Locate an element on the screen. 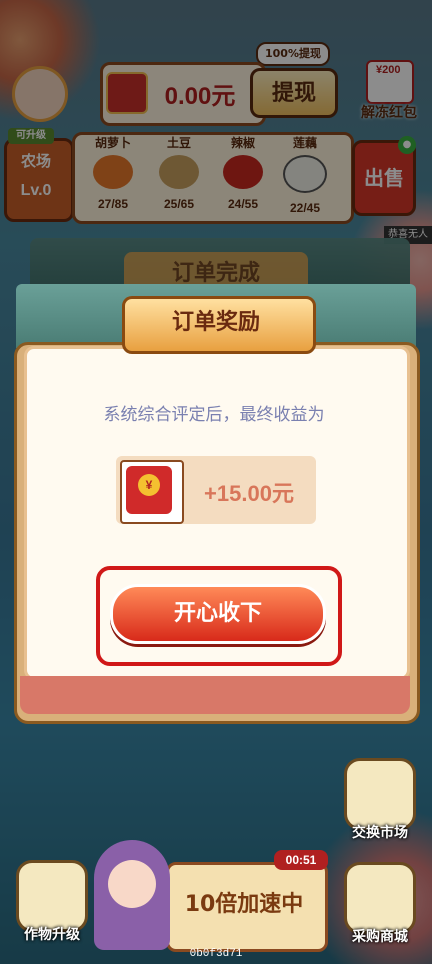 The height and width of the screenshot is (964, 432). purchase-shop-label: 采购商城 is located at coordinates (380, 937).